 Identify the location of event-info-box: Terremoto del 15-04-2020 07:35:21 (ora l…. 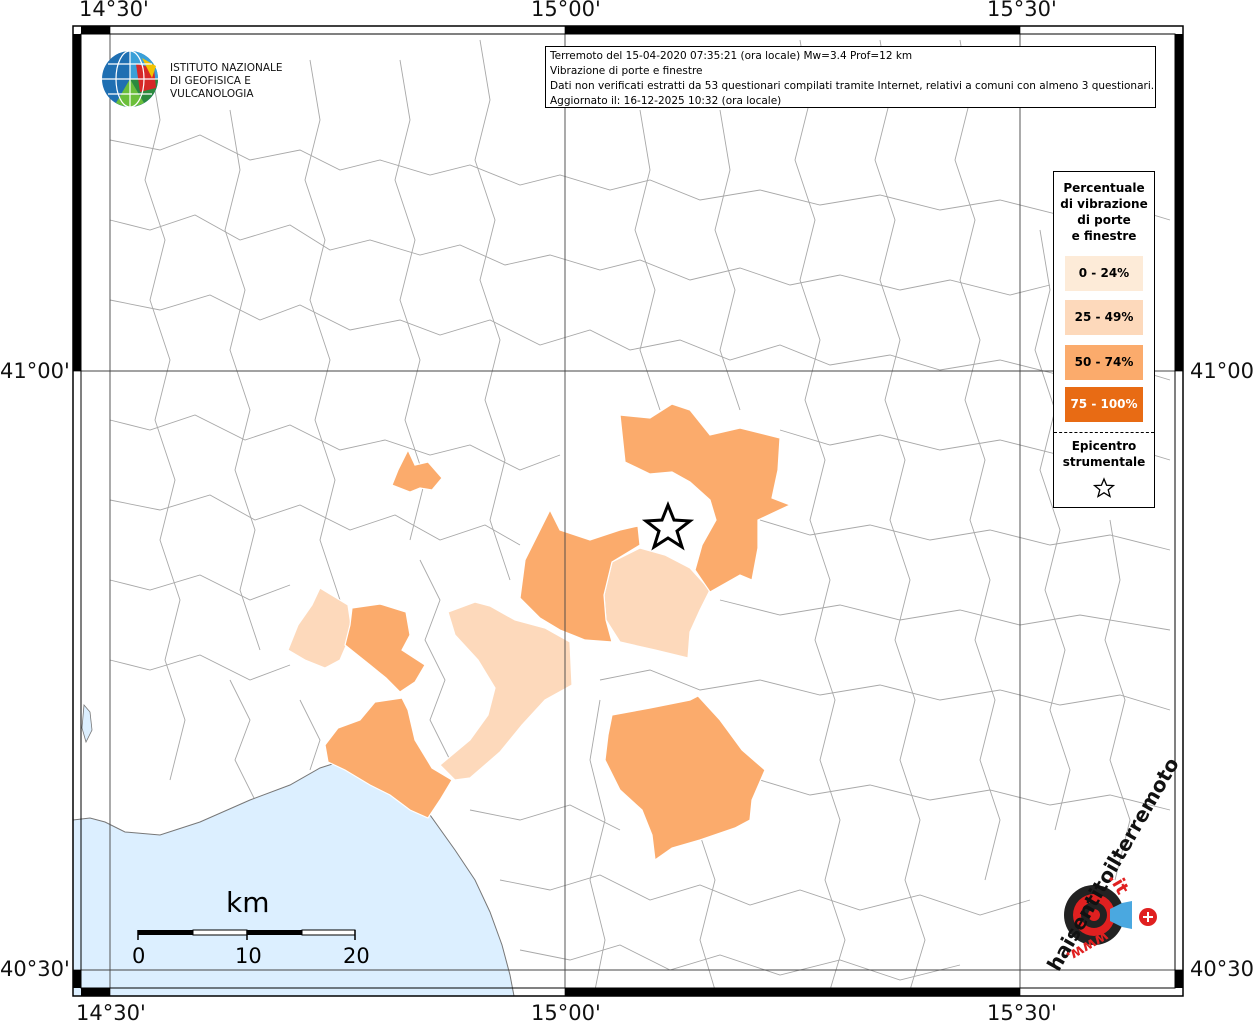
(850, 77).